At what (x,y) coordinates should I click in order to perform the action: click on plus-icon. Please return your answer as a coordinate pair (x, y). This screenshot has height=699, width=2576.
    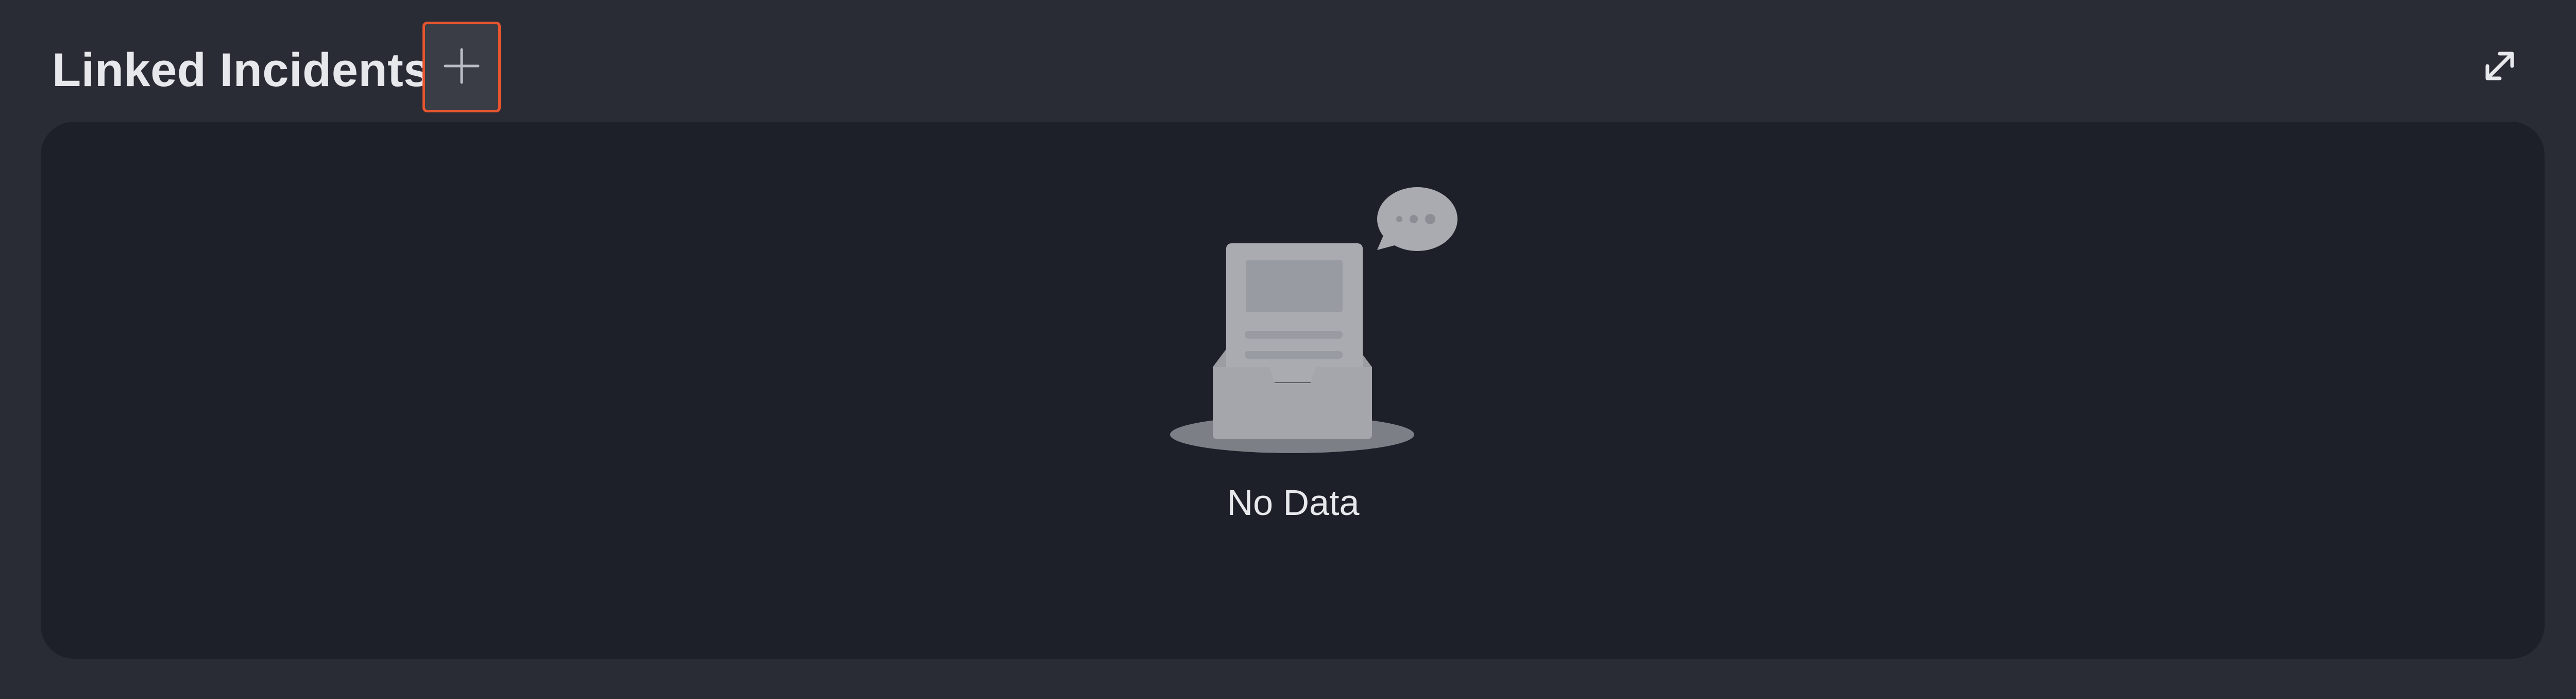
    Looking at the image, I should click on (462, 66).